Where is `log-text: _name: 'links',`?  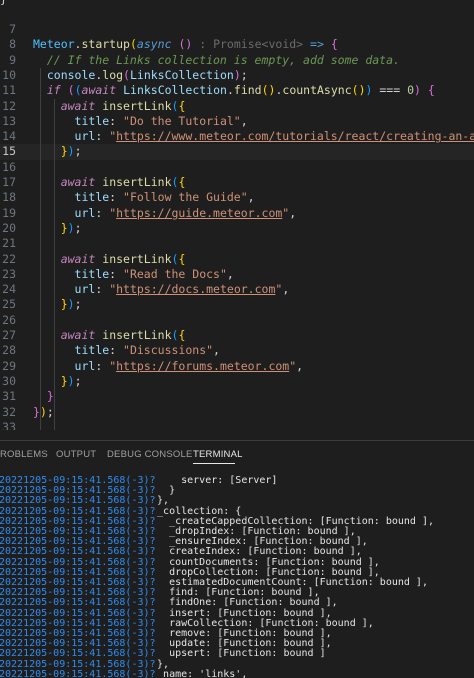
log-text: _name: 'links', is located at coordinates (196, 673).